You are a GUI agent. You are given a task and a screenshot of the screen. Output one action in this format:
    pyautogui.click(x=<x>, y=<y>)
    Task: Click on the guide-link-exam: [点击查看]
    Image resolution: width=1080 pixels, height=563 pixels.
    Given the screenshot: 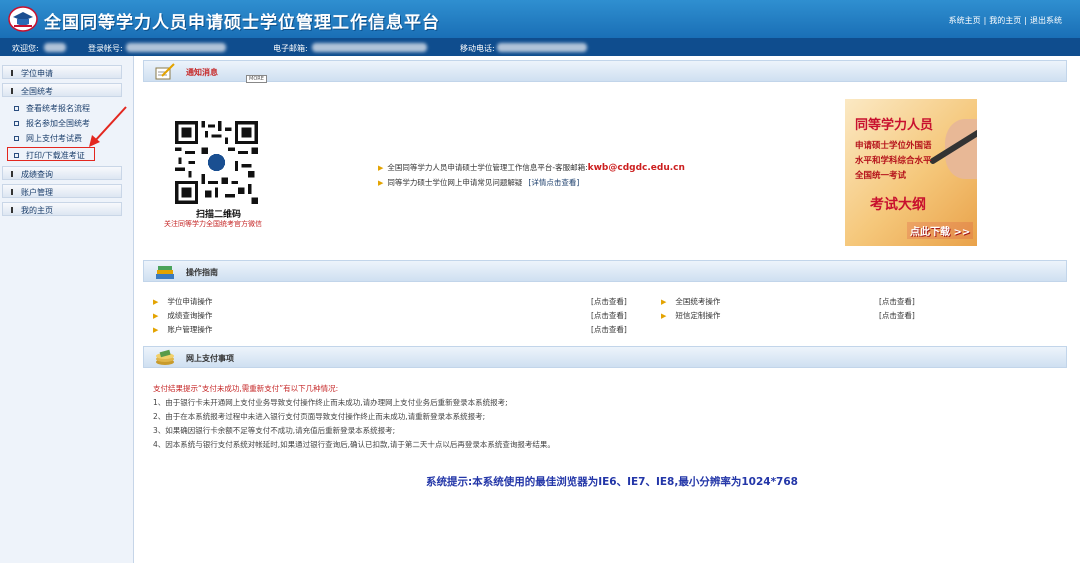 What is the action you would take?
    pyautogui.click(x=897, y=301)
    